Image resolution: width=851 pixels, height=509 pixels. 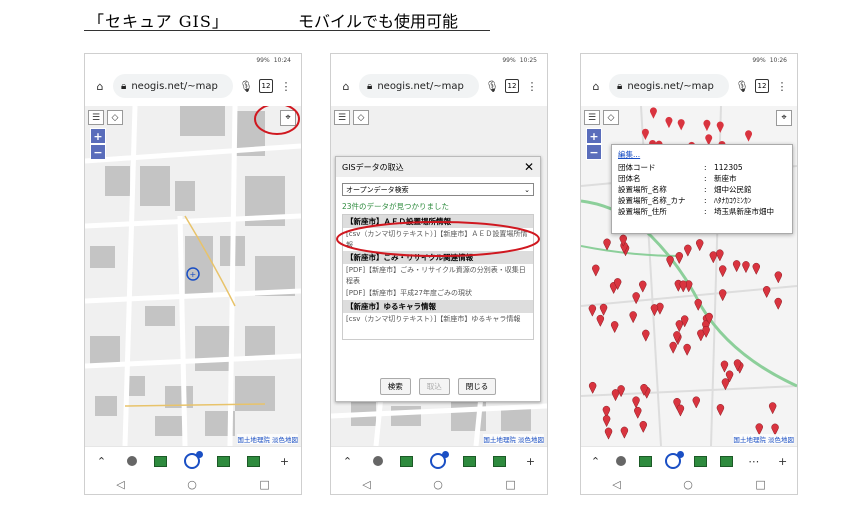 I want to click on import-button: 取込, so click(x=434, y=386).